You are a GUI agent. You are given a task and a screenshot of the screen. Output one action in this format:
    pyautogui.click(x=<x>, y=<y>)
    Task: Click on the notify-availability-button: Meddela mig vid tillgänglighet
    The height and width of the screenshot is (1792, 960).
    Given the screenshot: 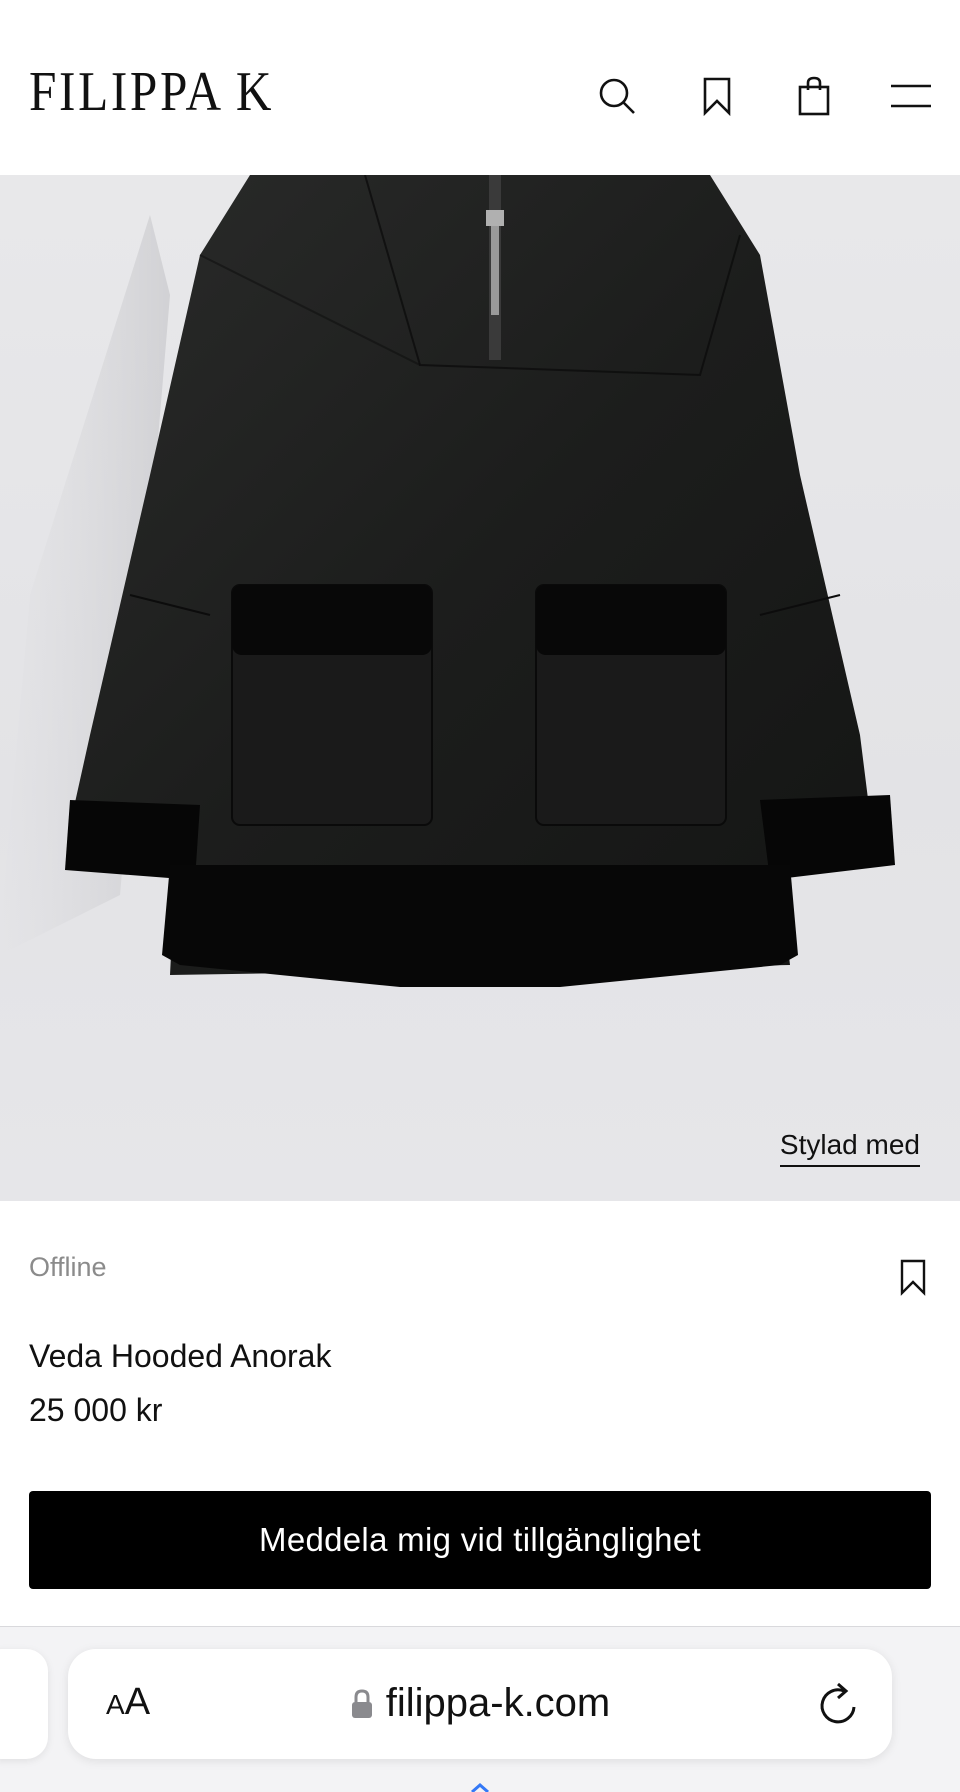 What is the action you would take?
    pyautogui.click(x=480, y=1540)
    